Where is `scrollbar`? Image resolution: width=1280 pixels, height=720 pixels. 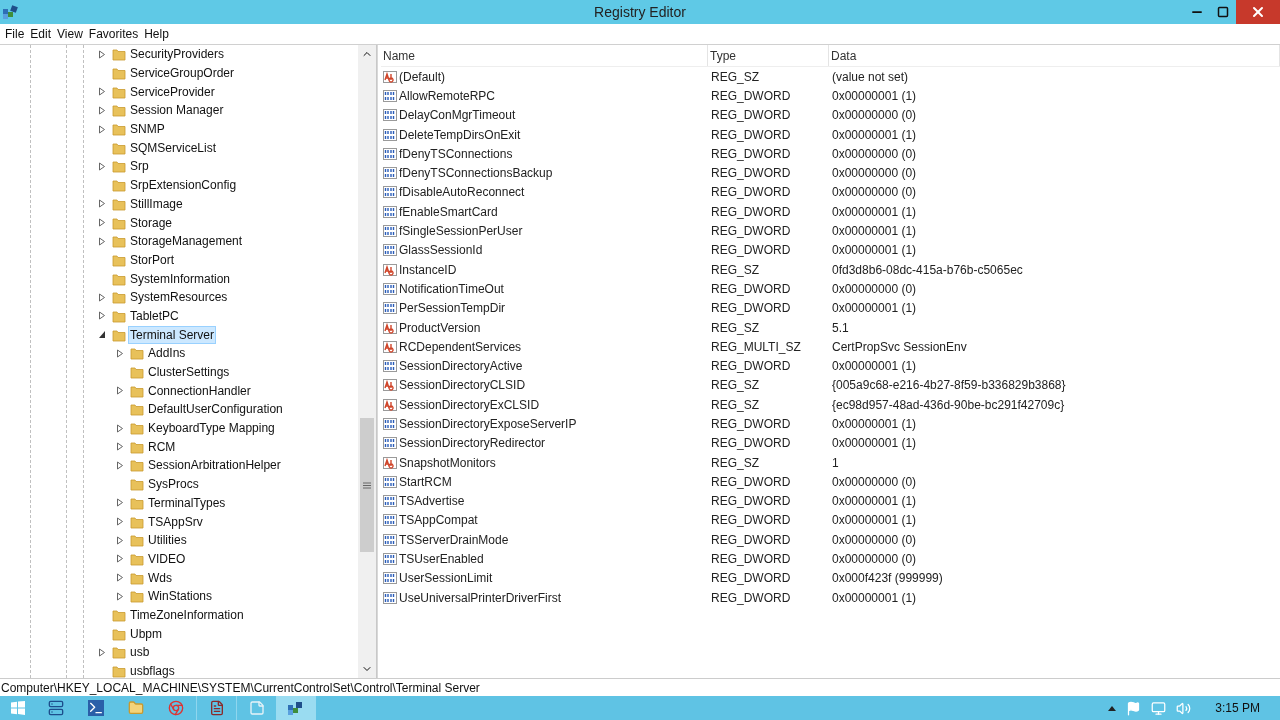 scrollbar is located at coordinates (367, 361).